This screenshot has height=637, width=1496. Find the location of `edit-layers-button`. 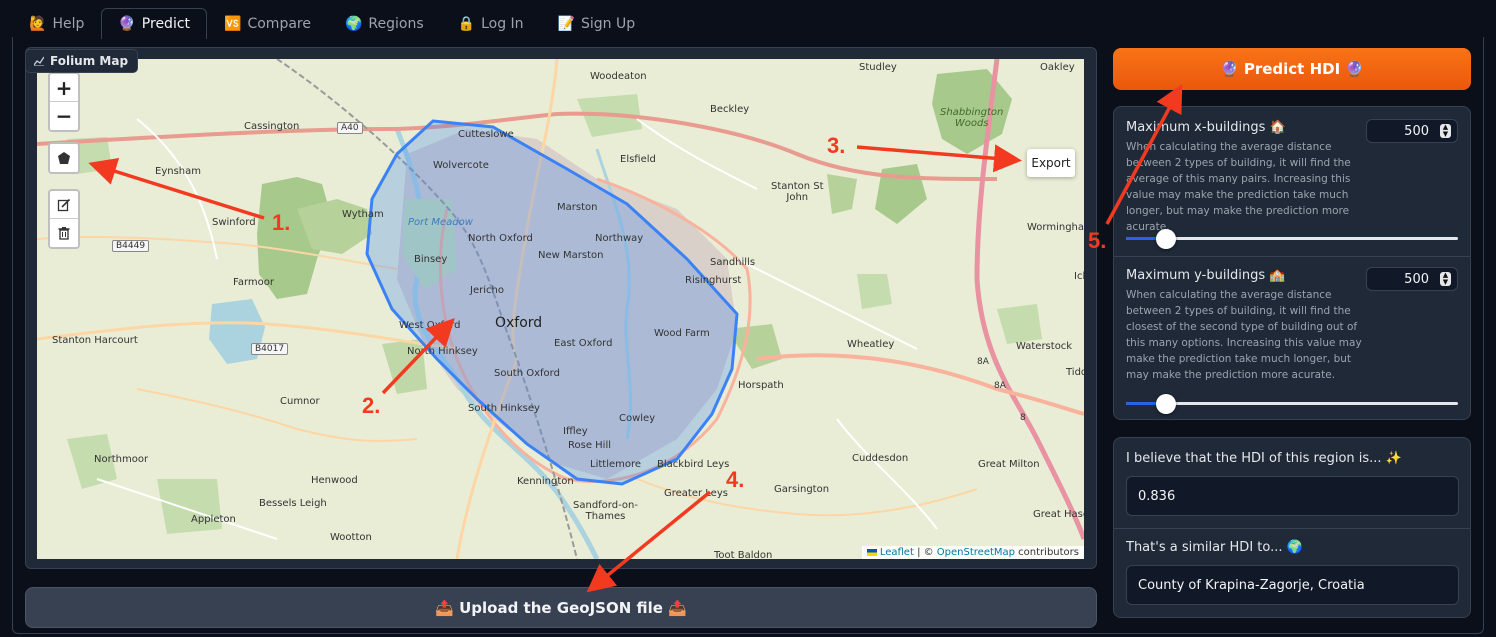

edit-layers-button is located at coordinates (64, 205).